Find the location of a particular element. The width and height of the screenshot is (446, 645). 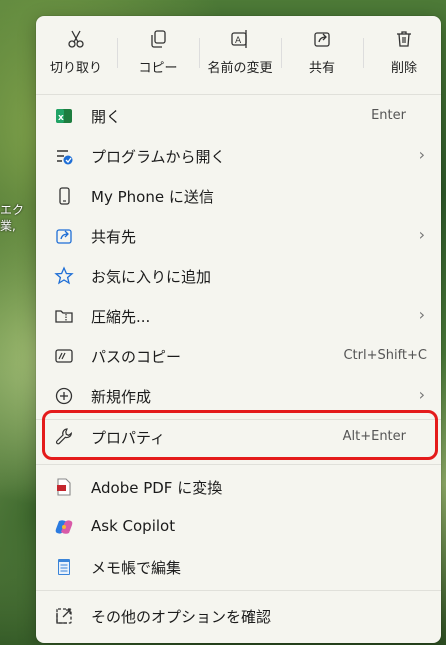

rename-button: A 名前の変更 is located at coordinates (240, 55).